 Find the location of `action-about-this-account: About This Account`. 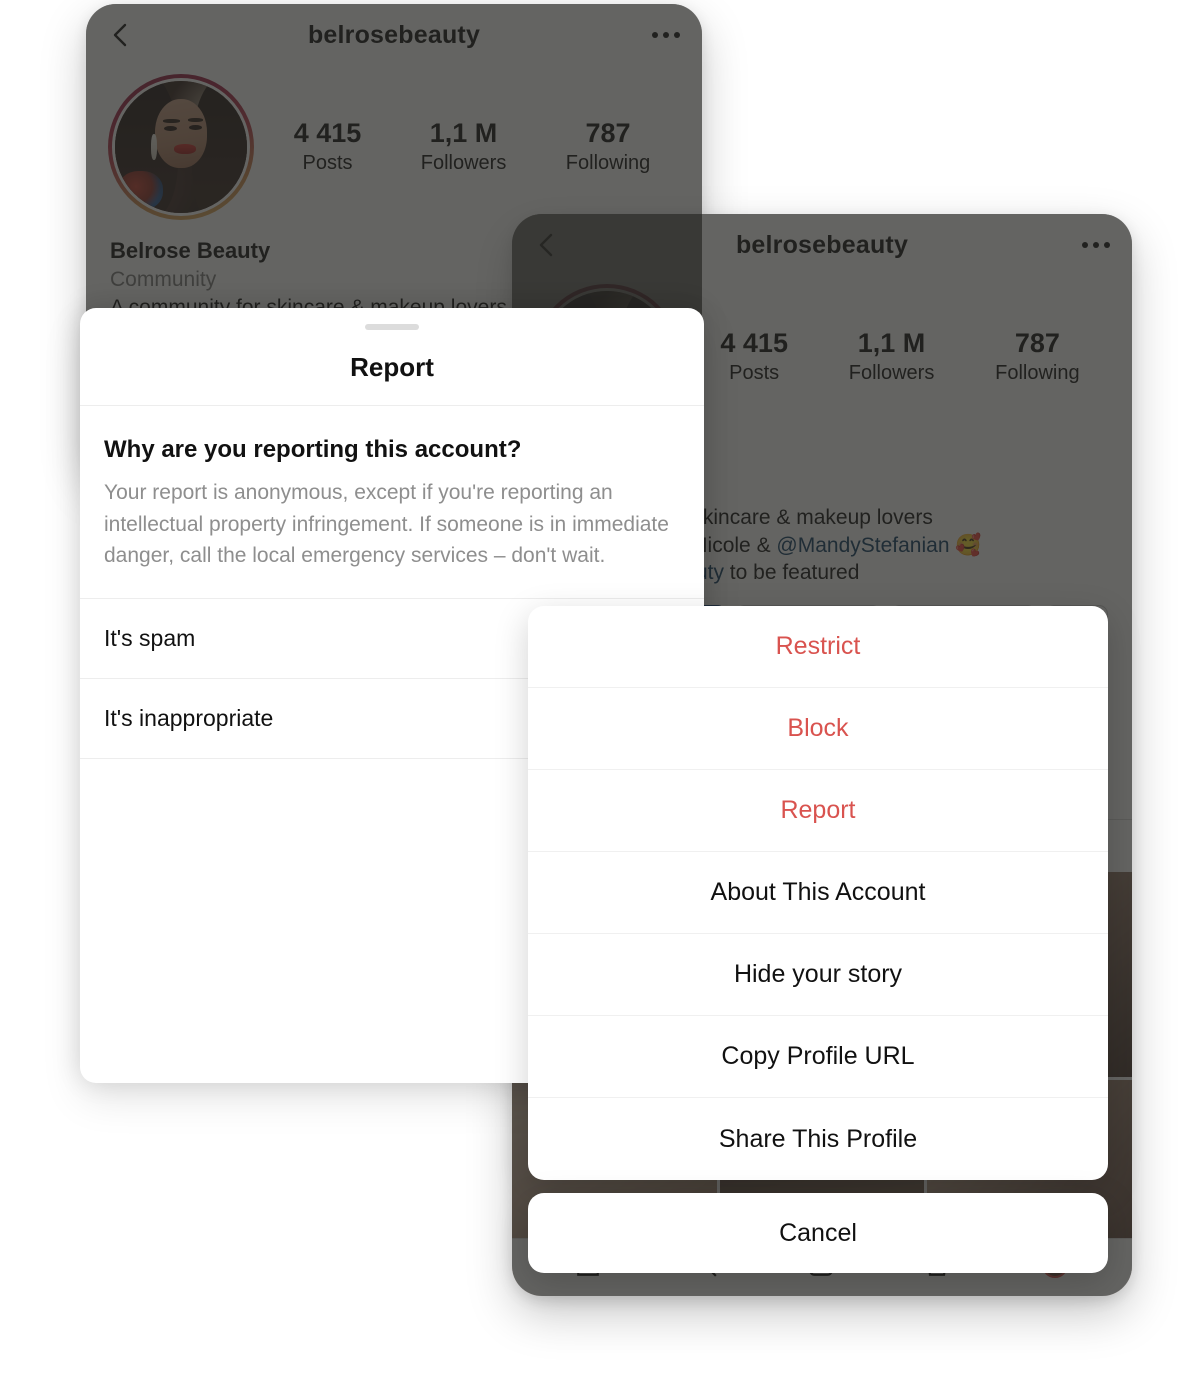

action-about-this-account: About This Account is located at coordinates (818, 893).